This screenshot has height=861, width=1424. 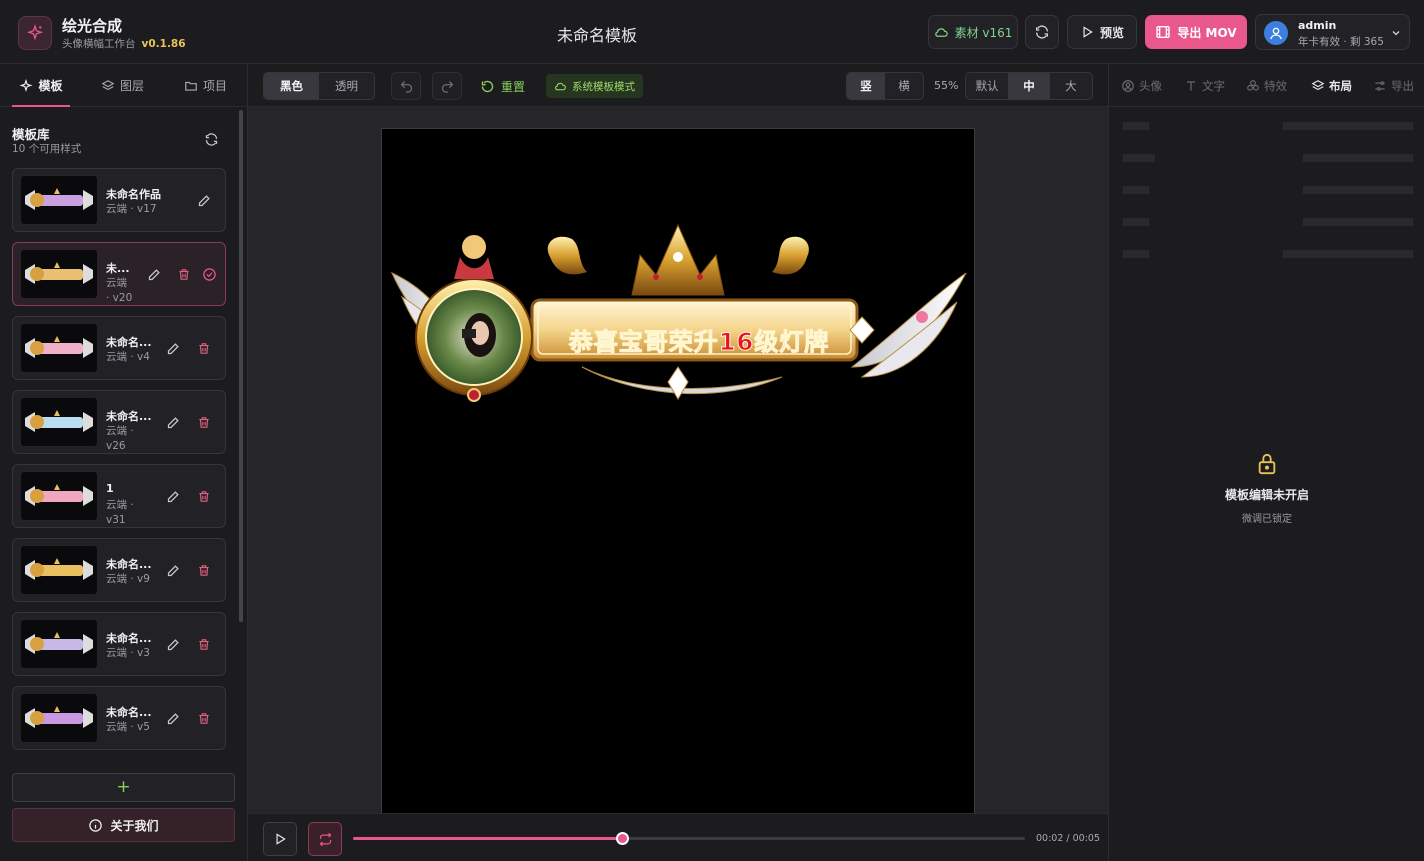 I want to click on template-card: 未命名作品 云端 · v17, so click(x=119, y=200).